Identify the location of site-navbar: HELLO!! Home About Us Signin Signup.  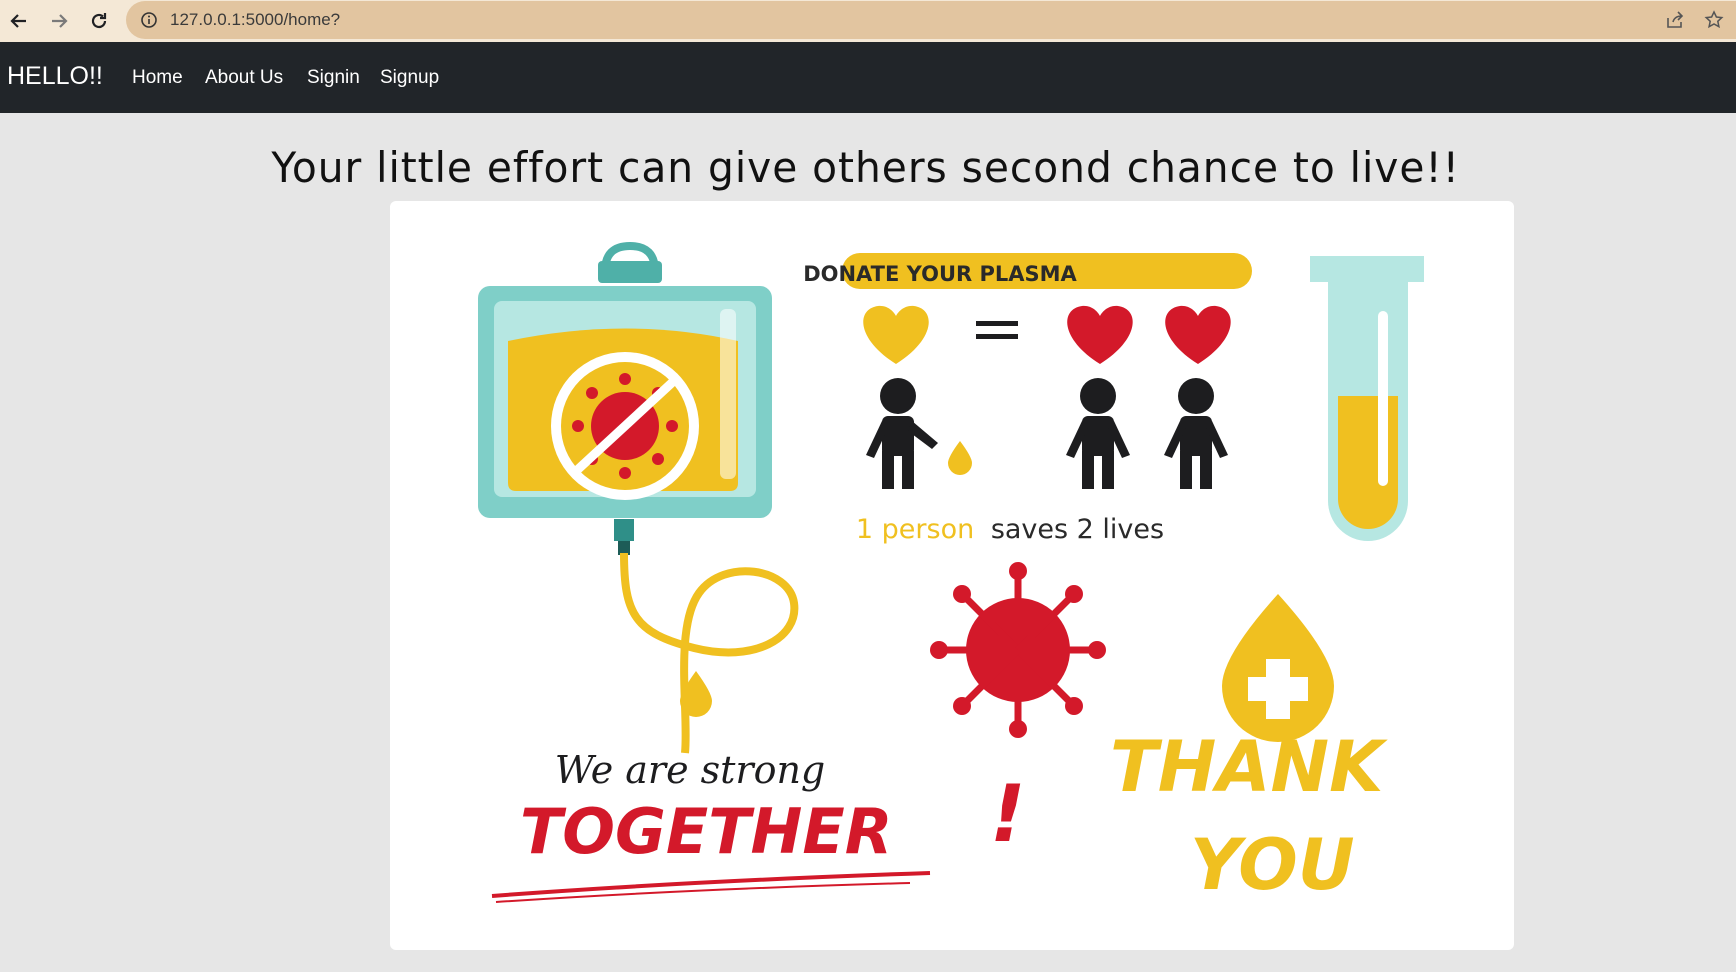
(868, 77).